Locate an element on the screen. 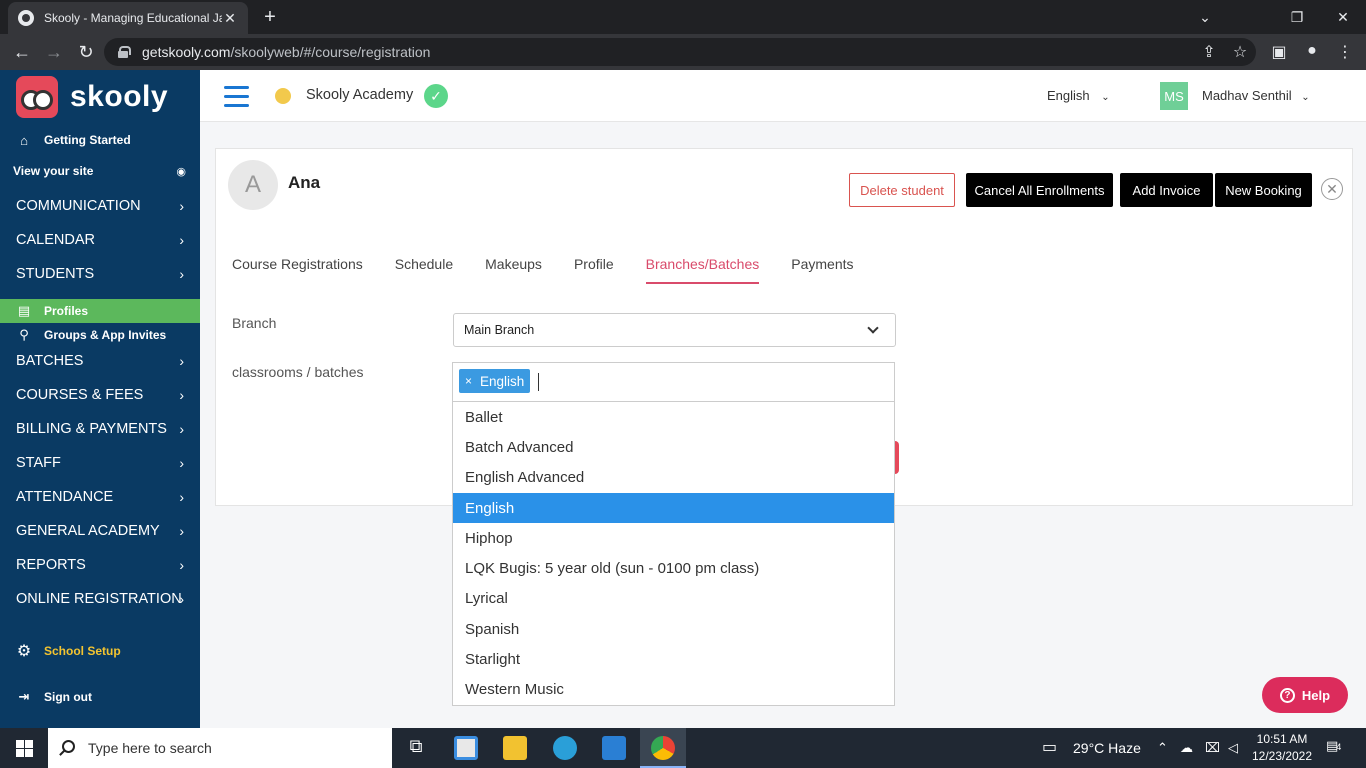 The image size is (1366, 768). sidebar-item-attendance: ATTENDANCE › is located at coordinates (100, 497).